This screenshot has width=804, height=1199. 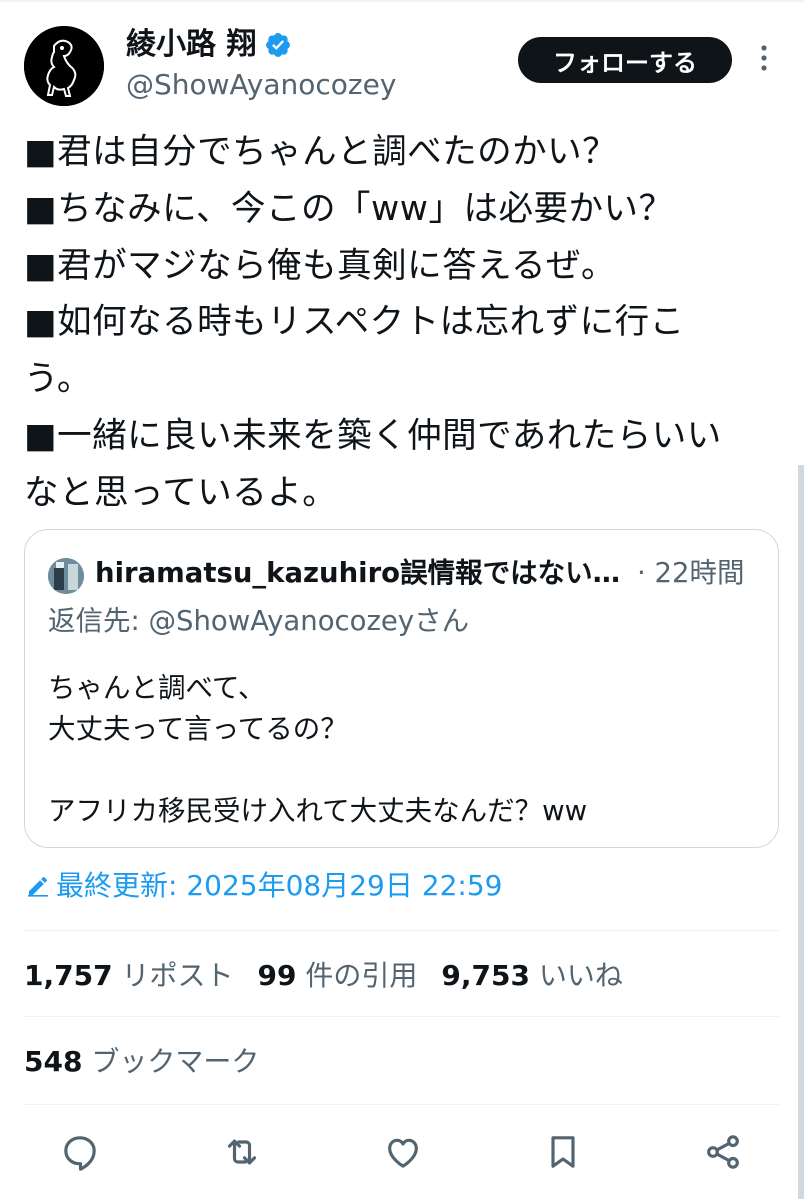 What do you see at coordinates (373, 435) in the screenshot?
I see `tweet-line: ■一緒に良い未来を築く仲間であれたらいい` at bounding box center [373, 435].